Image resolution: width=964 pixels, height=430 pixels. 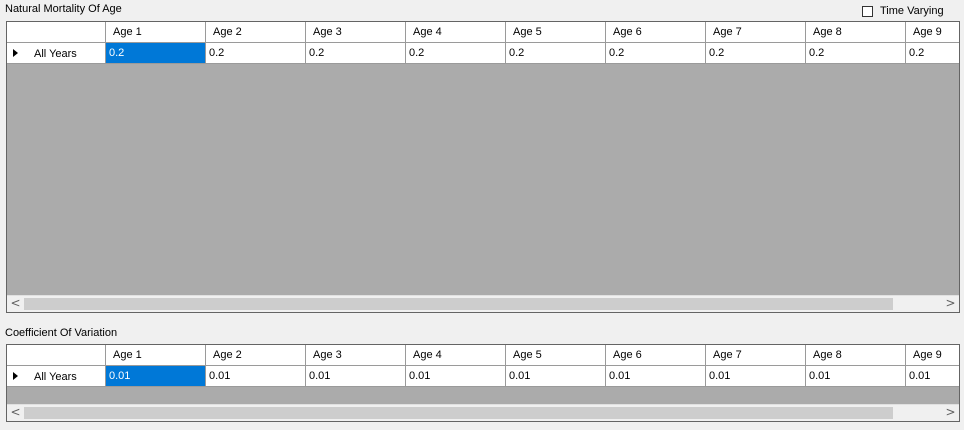 I want to click on cell-age-7: 0.01, so click(x=756, y=376).